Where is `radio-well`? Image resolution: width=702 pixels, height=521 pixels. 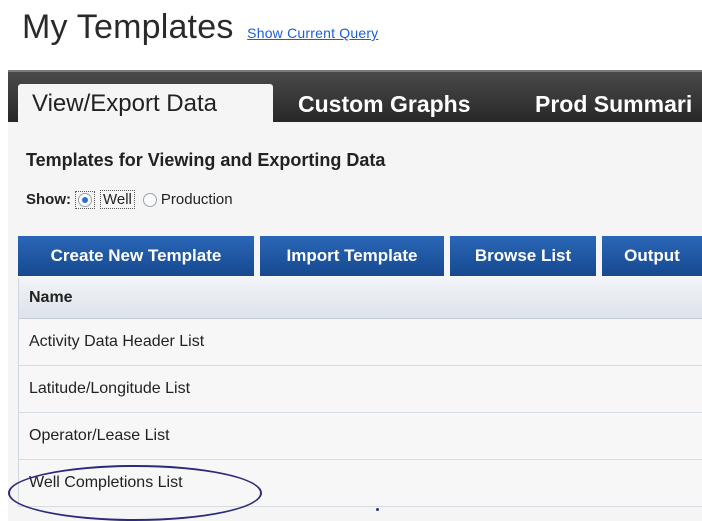
radio-well is located at coordinates (85, 199).